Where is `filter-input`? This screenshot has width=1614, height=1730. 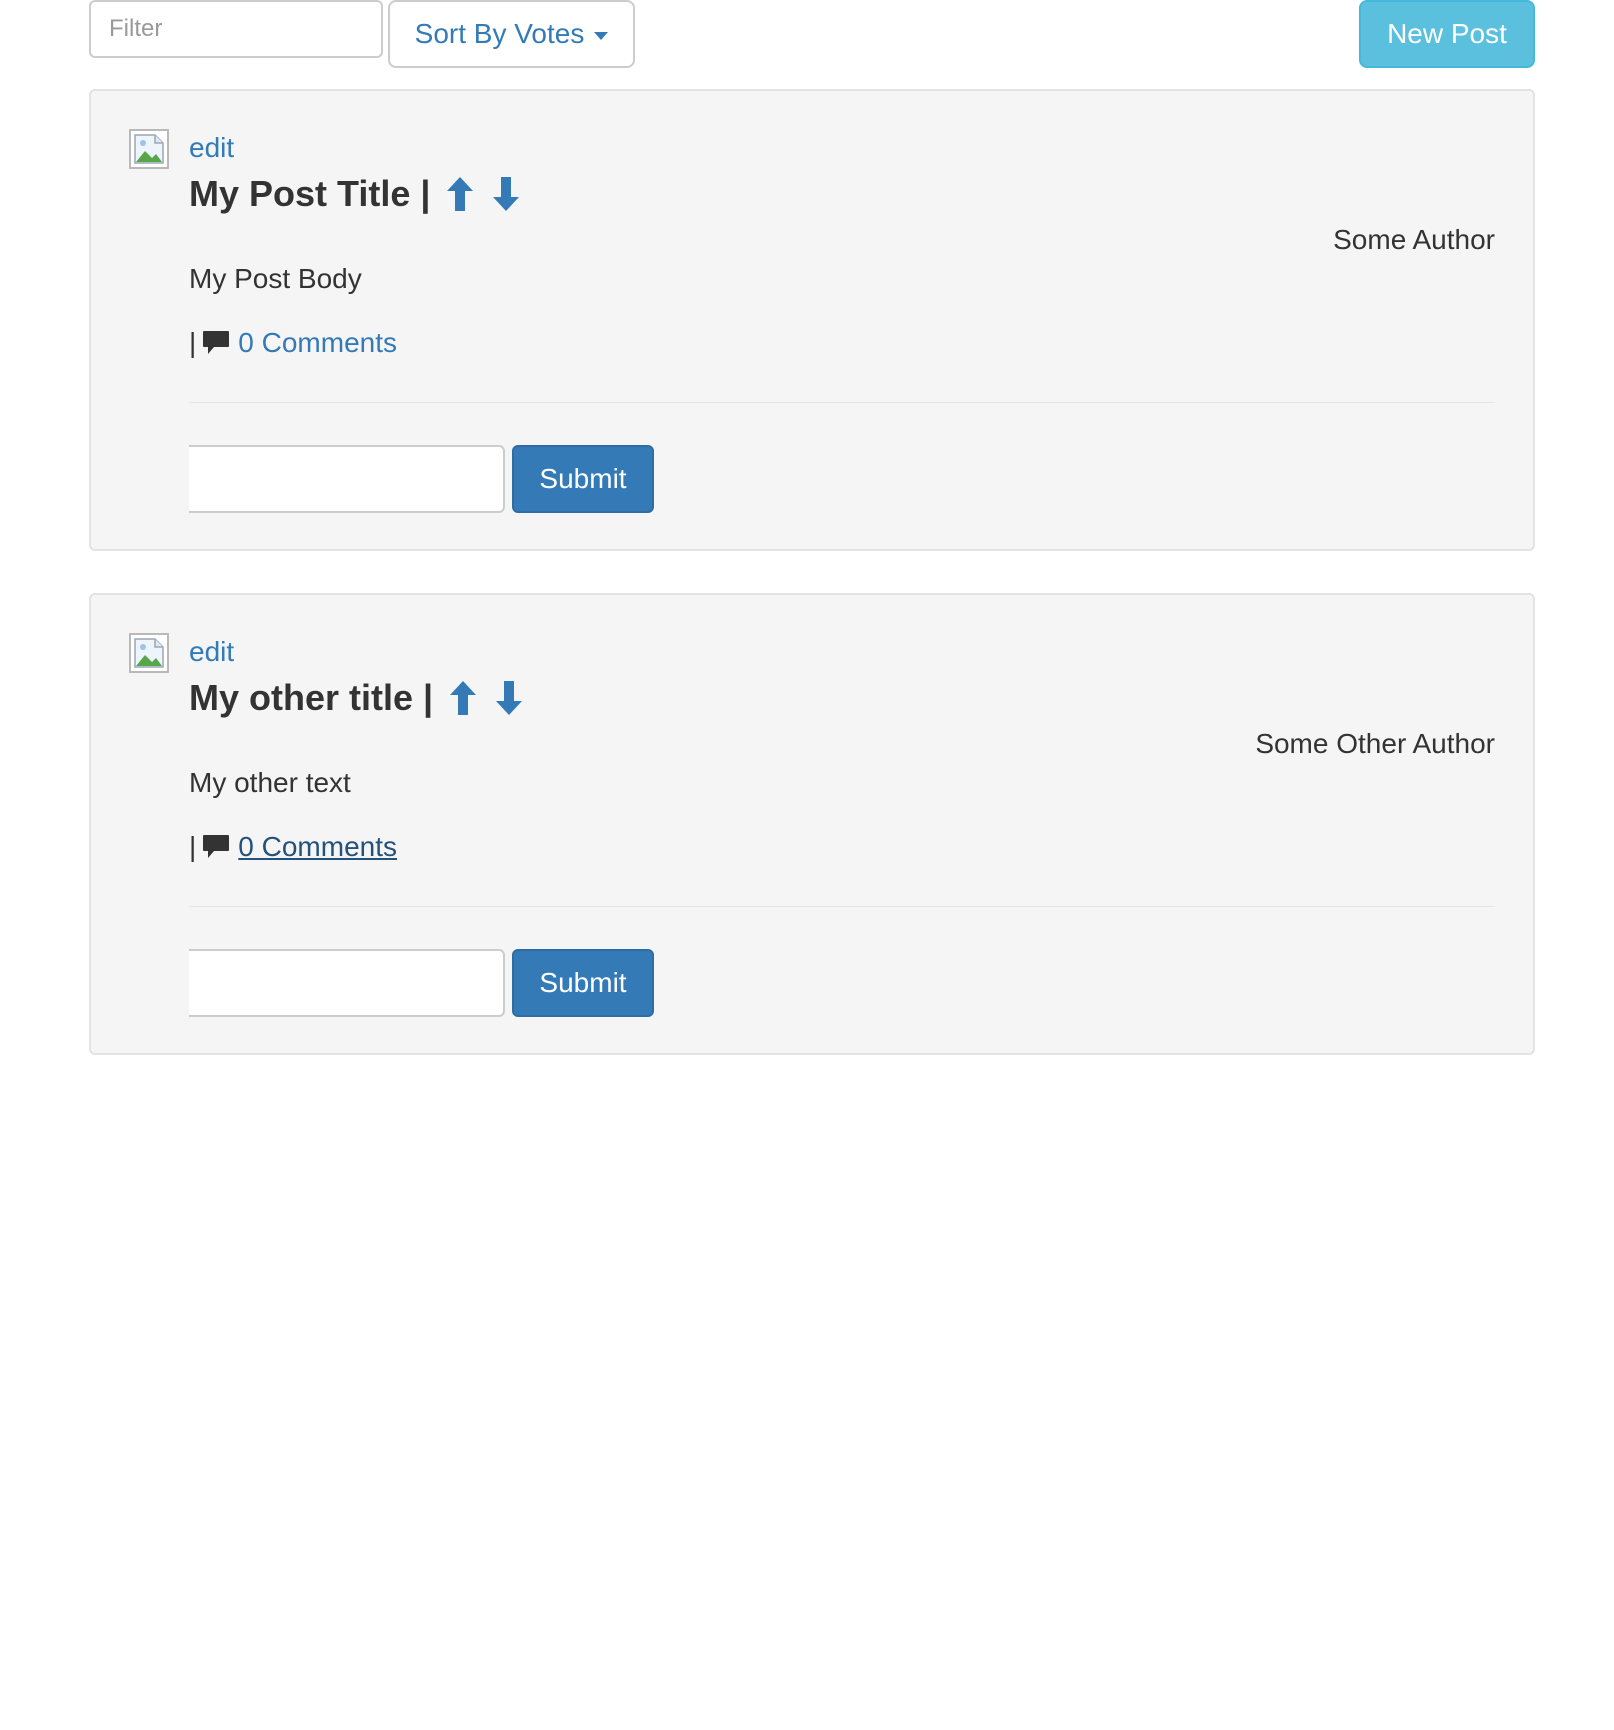 filter-input is located at coordinates (236, 29).